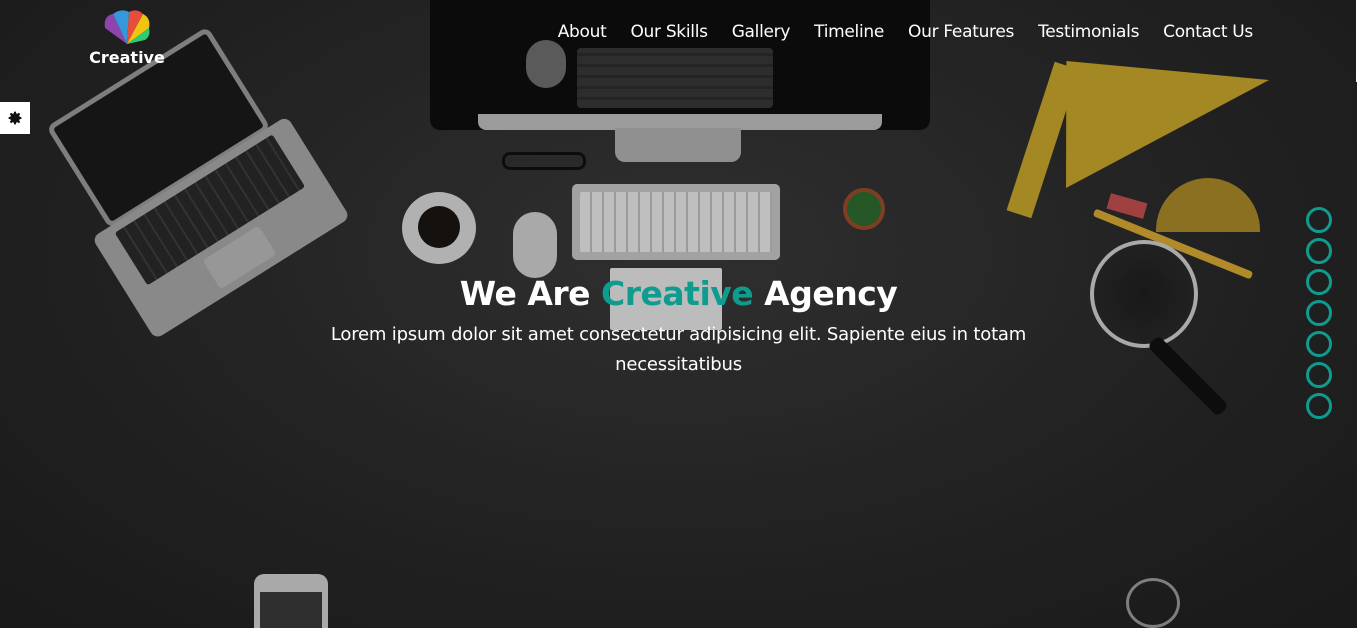 Image resolution: width=1357 pixels, height=628 pixels. I want to click on bullet-our-features, so click(1319, 344).